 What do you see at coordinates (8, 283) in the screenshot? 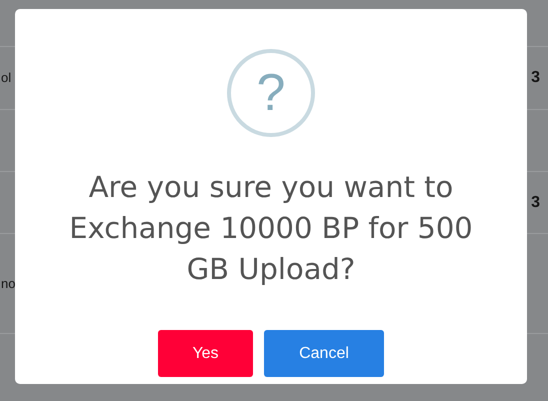
I see `table-cell: no` at bounding box center [8, 283].